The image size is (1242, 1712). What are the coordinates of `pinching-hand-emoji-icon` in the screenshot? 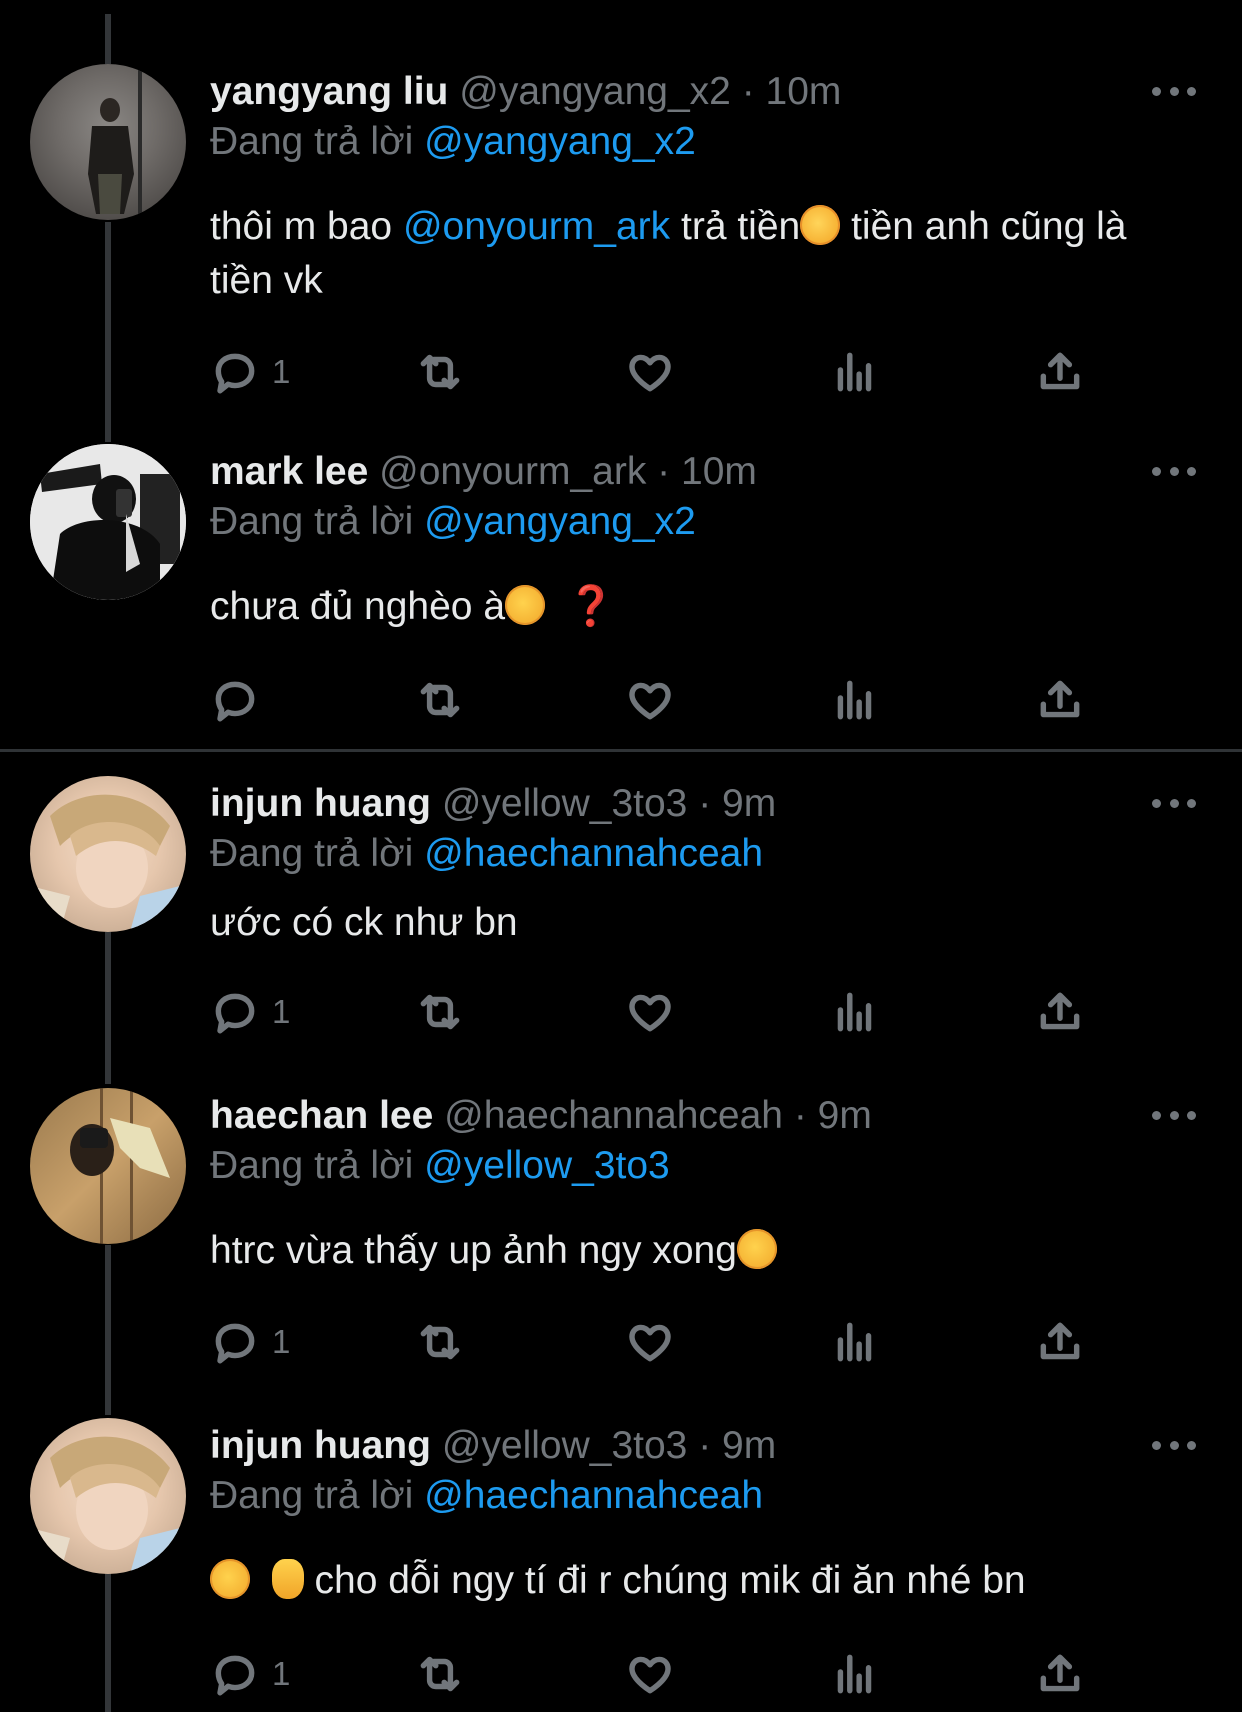 It's located at (287, 1579).